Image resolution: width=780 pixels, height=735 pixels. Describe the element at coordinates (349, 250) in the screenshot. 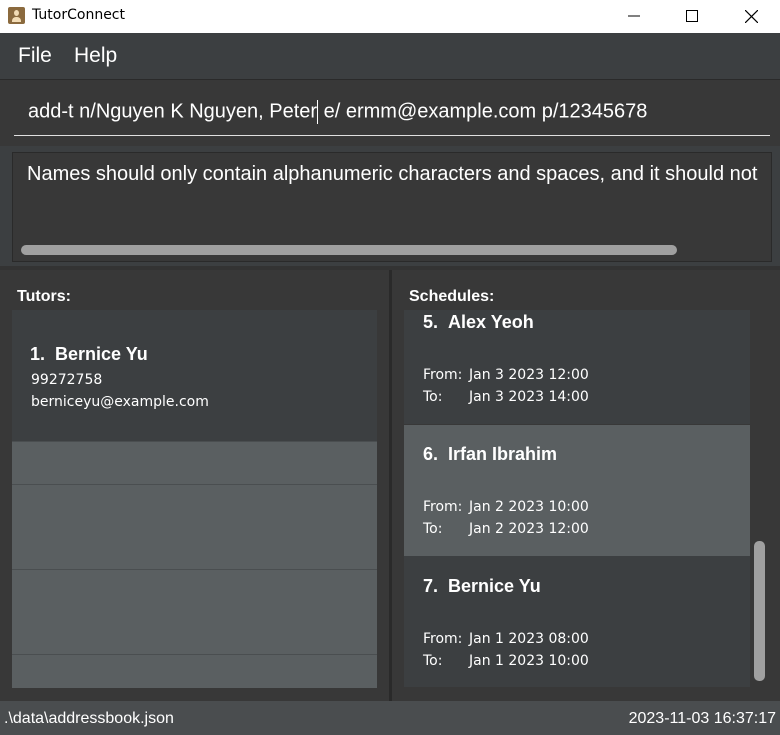

I see `horizontal-scrollbar` at that location.